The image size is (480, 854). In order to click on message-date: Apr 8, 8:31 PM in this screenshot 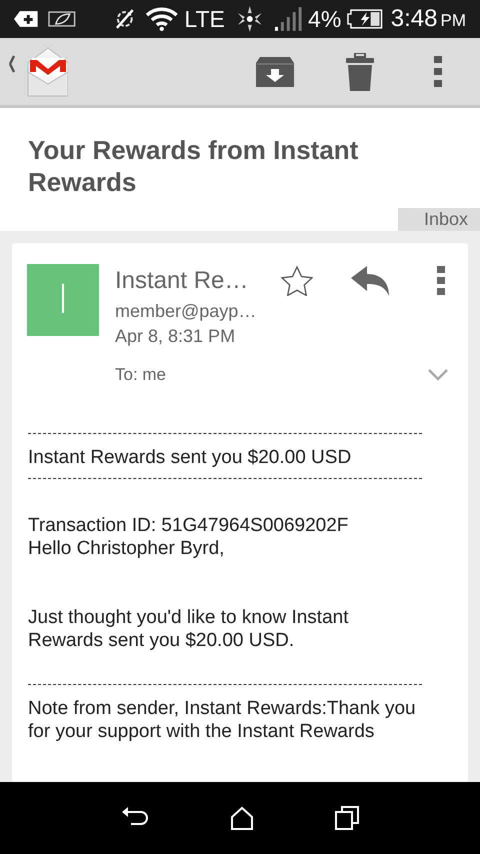, I will do `click(175, 336)`.